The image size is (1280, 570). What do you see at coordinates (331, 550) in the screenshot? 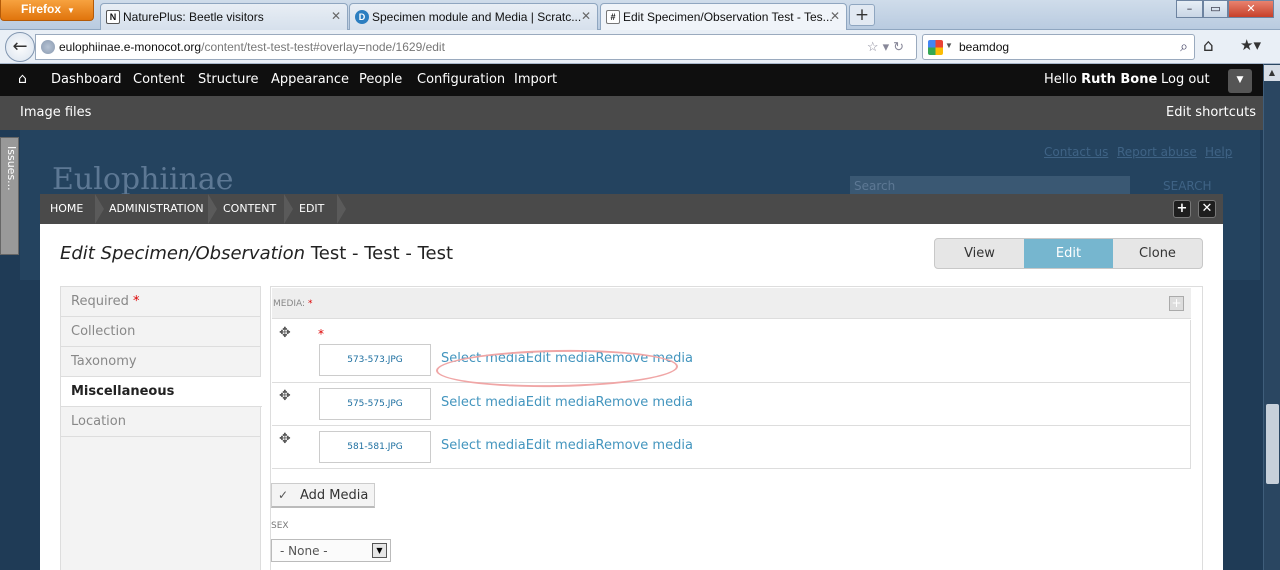
I see `sex-select: - None - ▼` at bounding box center [331, 550].